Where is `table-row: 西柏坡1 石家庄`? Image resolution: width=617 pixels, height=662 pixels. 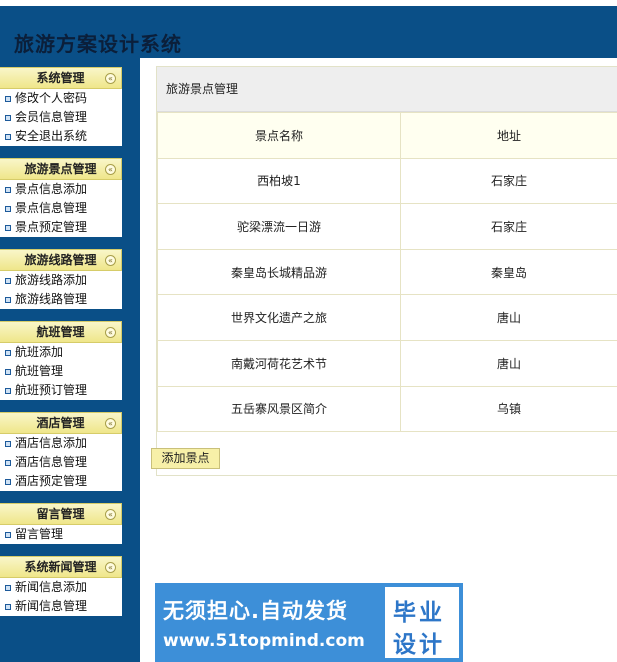 table-row: 西柏坡1 石家庄 is located at coordinates (387, 181).